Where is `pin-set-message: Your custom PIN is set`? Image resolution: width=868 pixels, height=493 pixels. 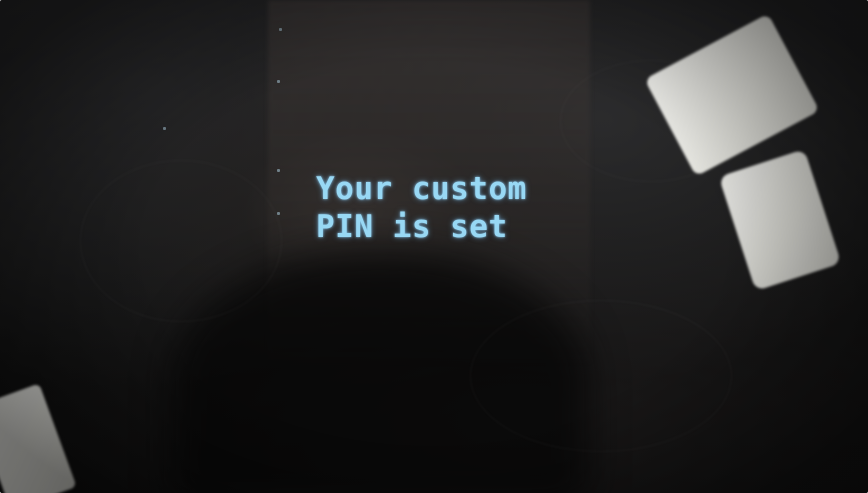
pin-set-message: Your custom PIN is set is located at coordinates (421, 208).